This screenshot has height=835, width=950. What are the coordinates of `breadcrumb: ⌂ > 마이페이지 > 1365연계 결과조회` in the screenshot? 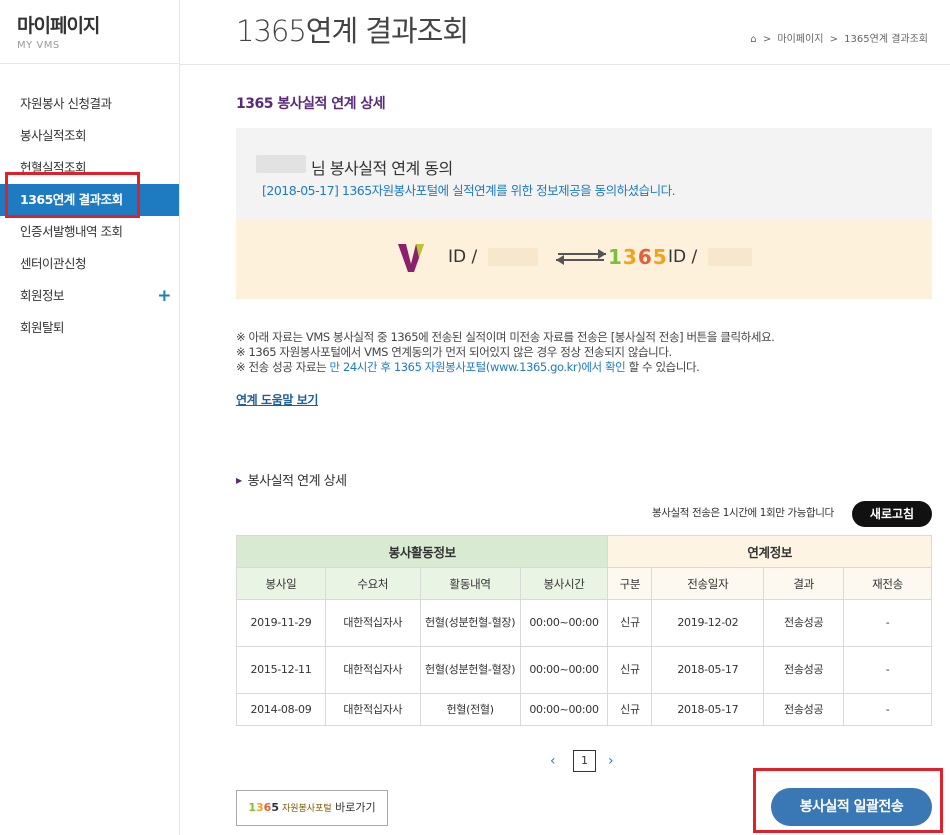 It's located at (837, 37).